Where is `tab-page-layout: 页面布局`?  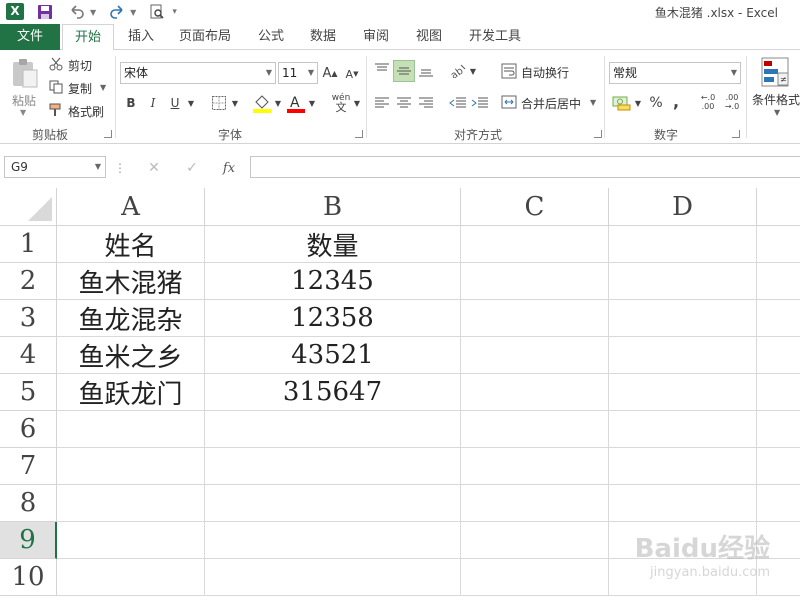
tab-page-layout: 页面布局 is located at coordinates (205, 37).